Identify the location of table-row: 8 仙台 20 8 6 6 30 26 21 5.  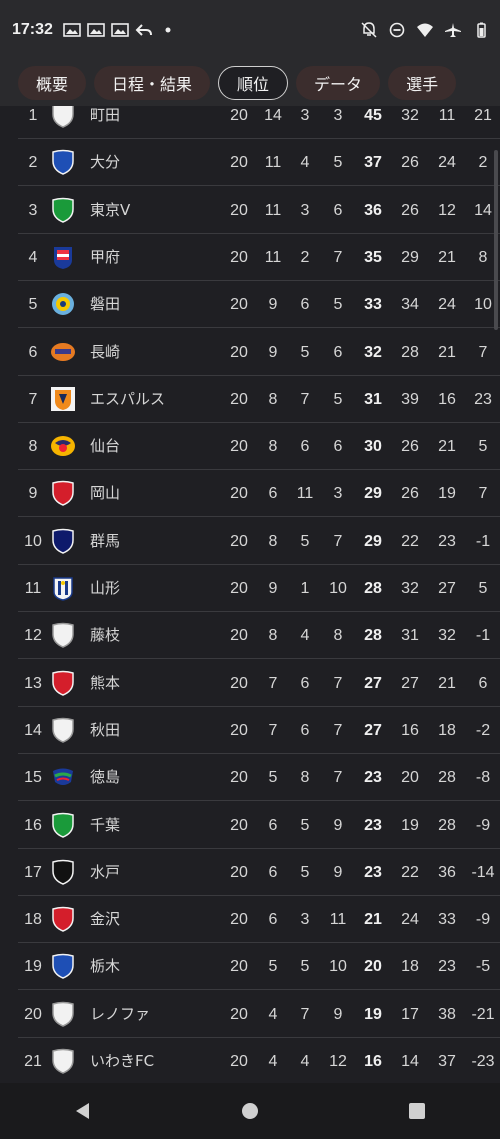
(259, 447).